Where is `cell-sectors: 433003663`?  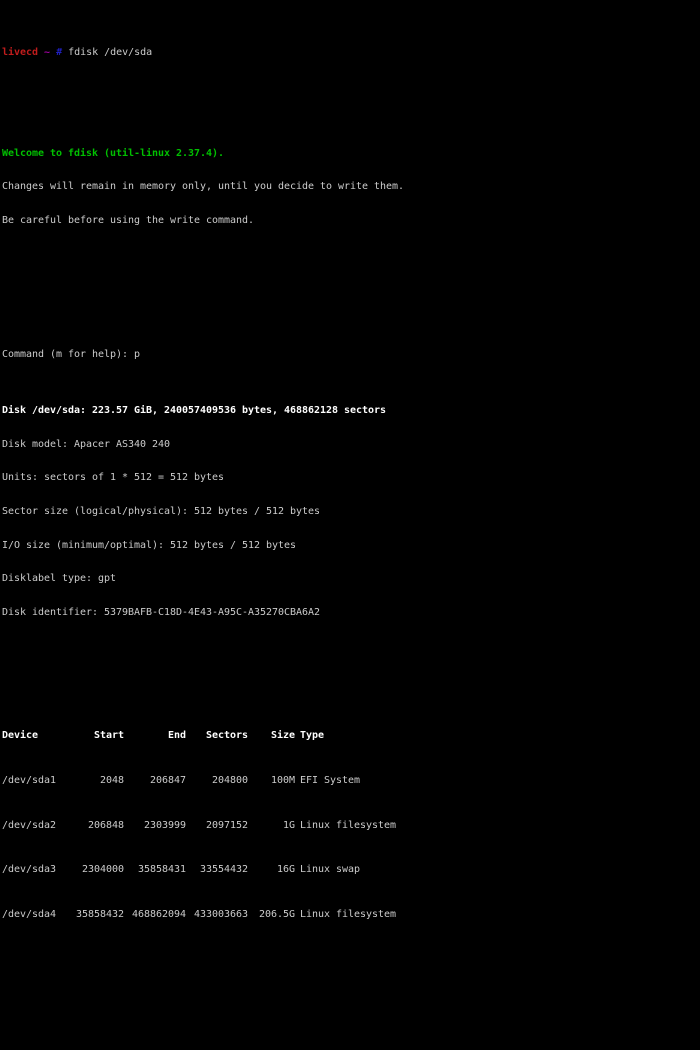 cell-sectors: 433003663 is located at coordinates (220, 915).